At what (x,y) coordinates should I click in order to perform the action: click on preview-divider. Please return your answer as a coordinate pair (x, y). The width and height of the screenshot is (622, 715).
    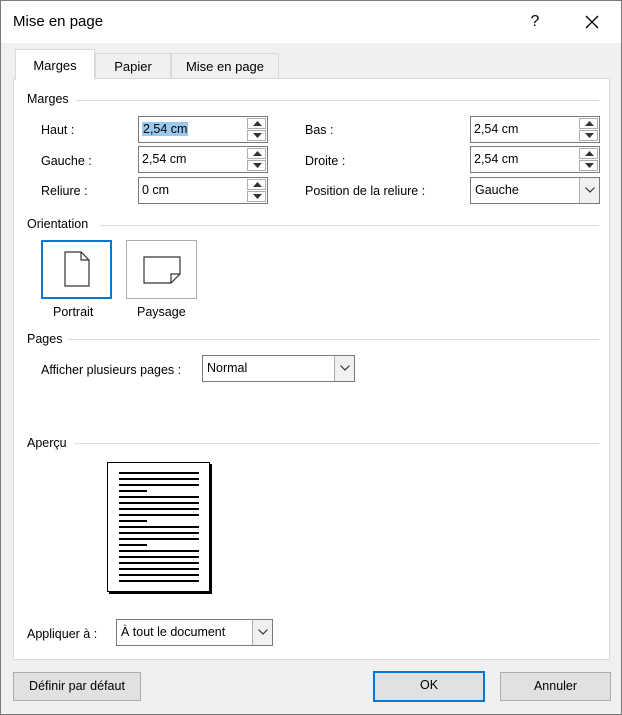
    Looking at the image, I should click on (336, 443).